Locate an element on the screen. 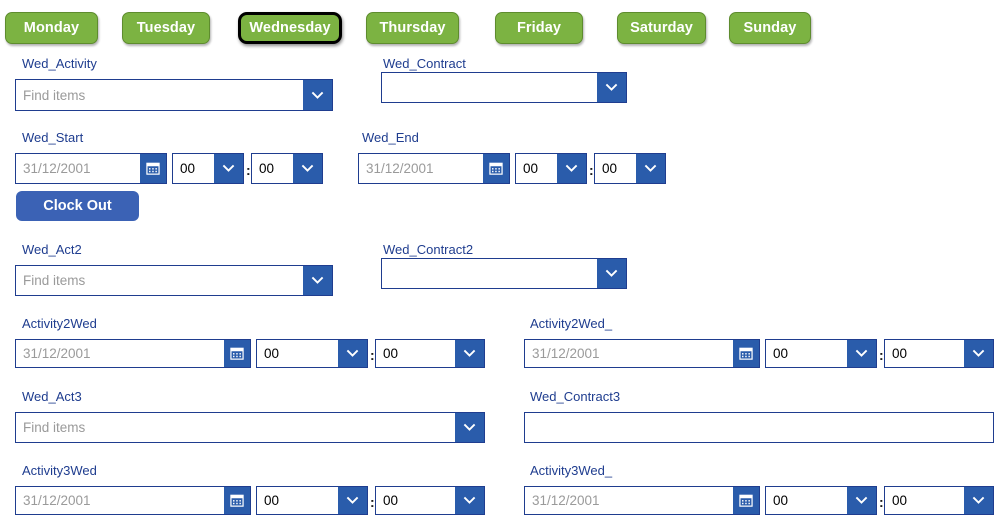  activity3wed-minute-select: 00 is located at coordinates (430, 500).